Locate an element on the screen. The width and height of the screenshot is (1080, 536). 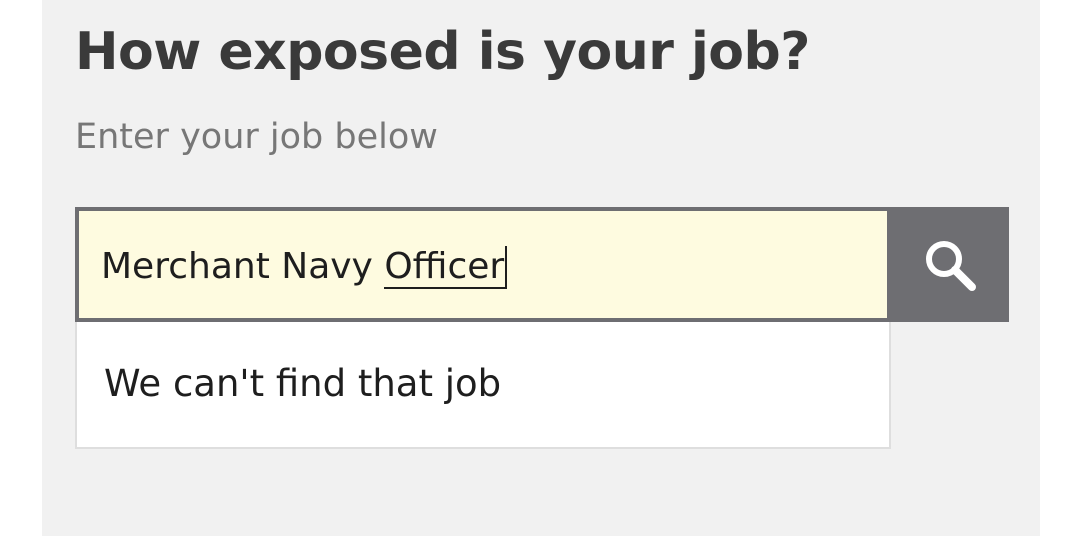
page-title: How exposed is your job? is located at coordinates (442, 52).